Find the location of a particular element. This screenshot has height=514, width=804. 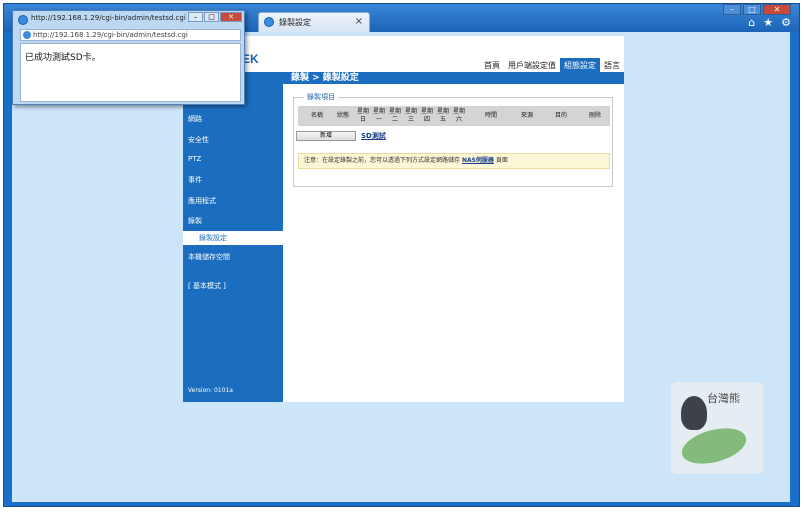

minimize-button: – is located at coordinates (732, 9).